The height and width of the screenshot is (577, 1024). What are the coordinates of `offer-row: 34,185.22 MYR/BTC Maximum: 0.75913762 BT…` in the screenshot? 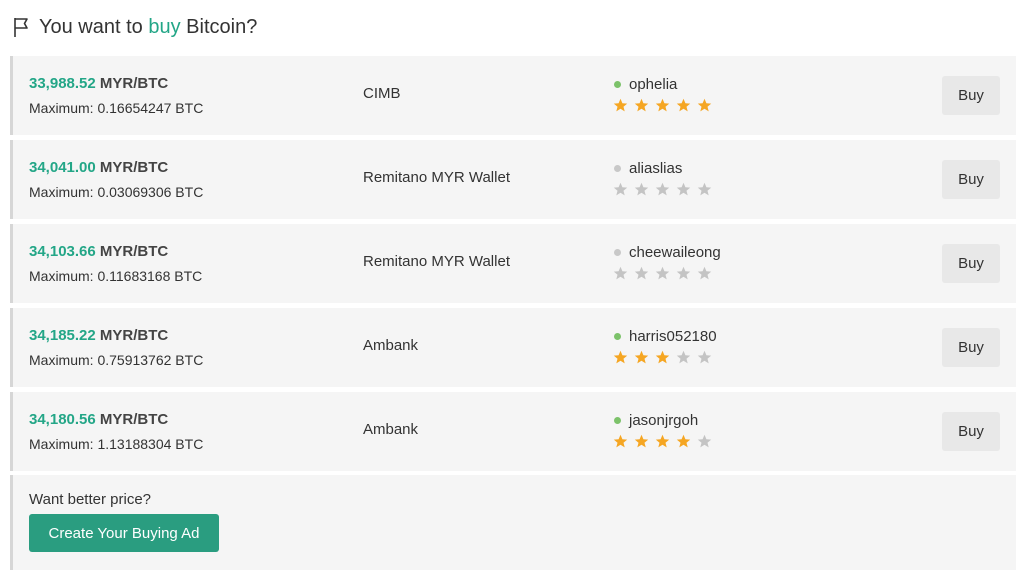 It's located at (513, 347).